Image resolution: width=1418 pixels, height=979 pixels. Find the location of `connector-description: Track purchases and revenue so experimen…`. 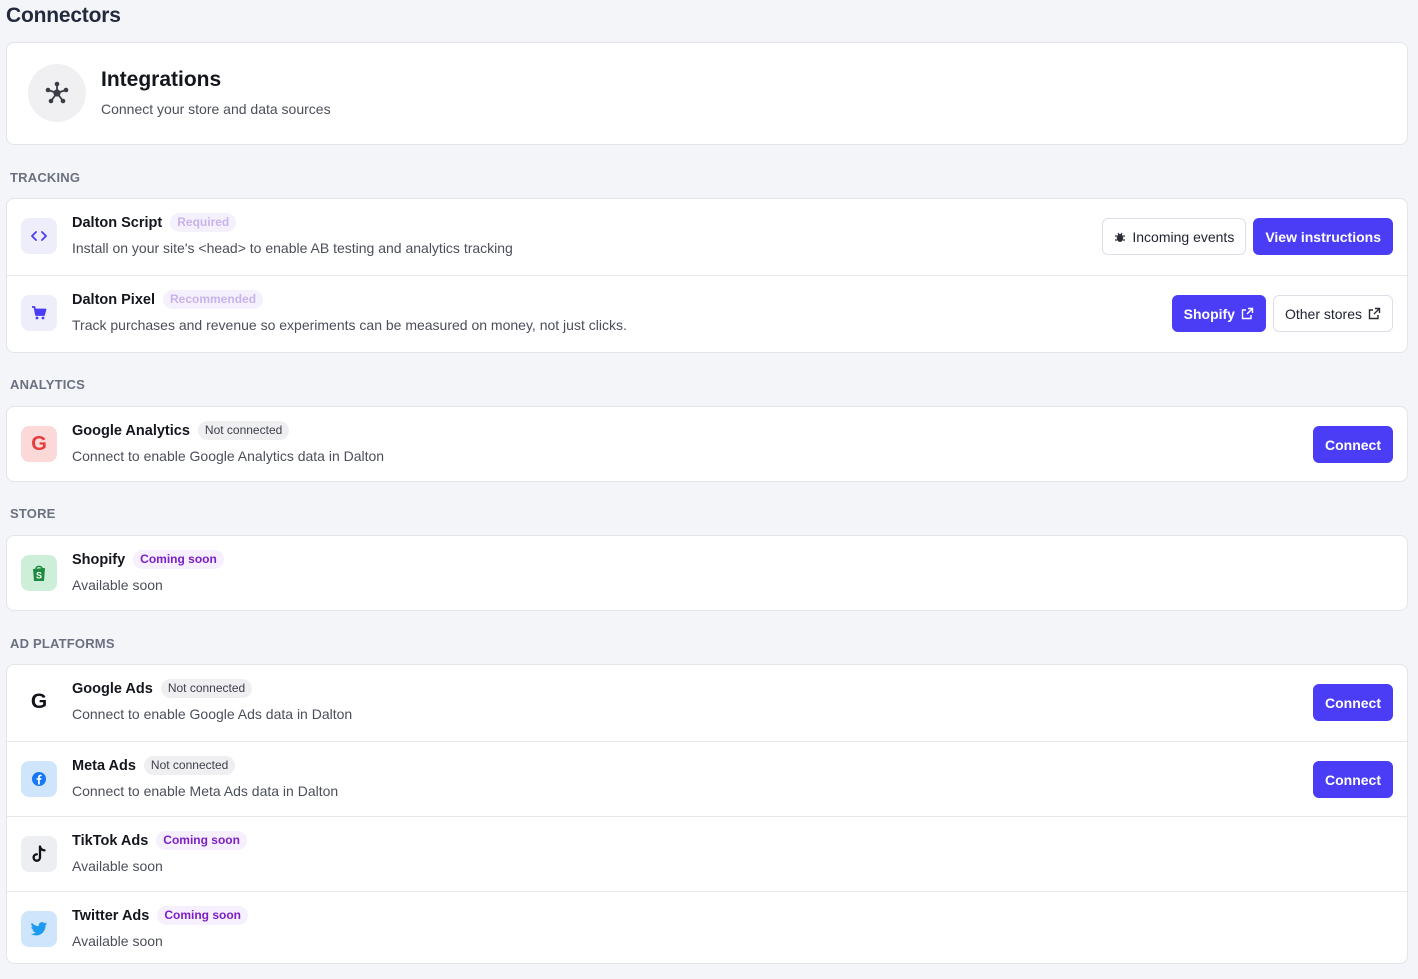

connector-description: Track purchases and revenue so experimen… is located at coordinates (349, 325).